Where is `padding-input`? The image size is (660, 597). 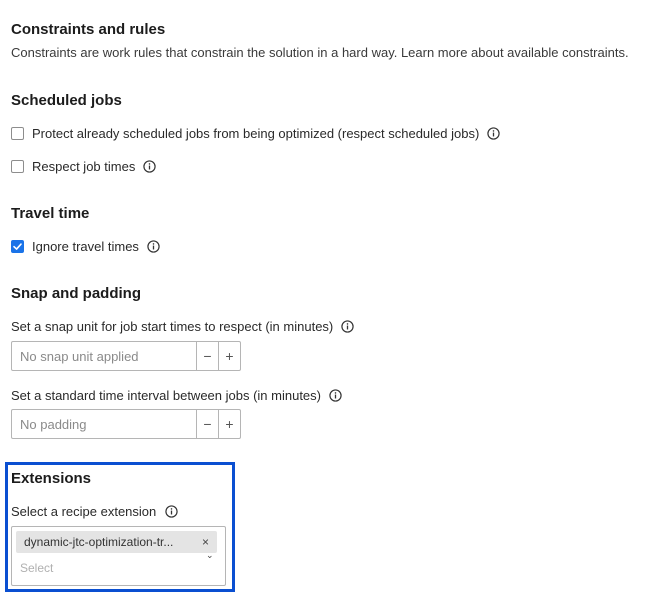
padding-input is located at coordinates (104, 424).